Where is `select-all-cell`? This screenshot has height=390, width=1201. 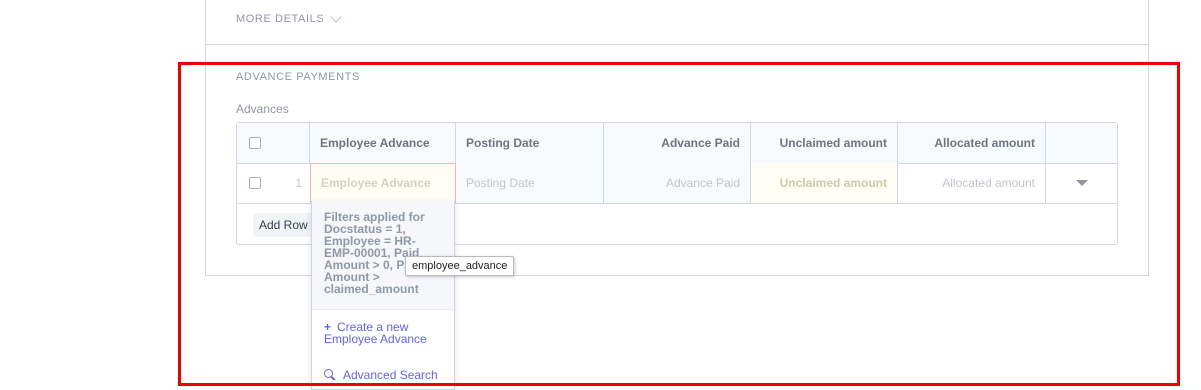 select-all-cell is located at coordinates (255, 143).